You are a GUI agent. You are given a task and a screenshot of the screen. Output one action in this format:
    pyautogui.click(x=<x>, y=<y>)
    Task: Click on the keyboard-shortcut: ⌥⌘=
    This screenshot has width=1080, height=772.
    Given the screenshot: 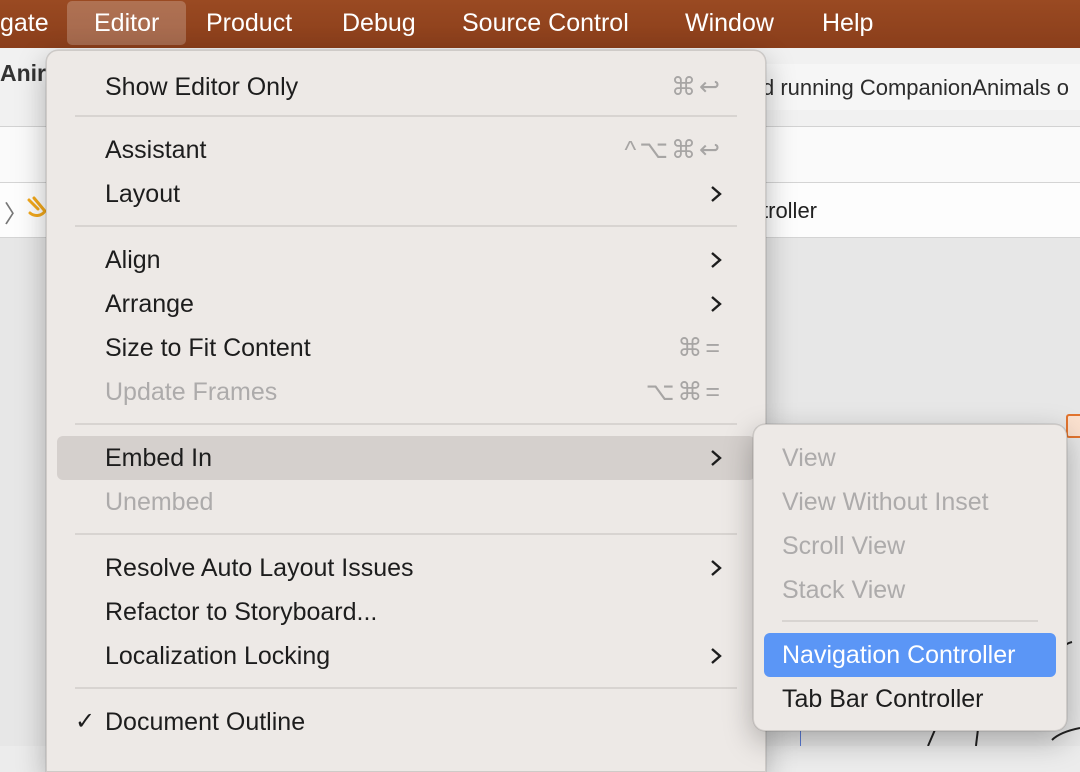 What is the action you would take?
    pyautogui.click(x=684, y=392)
    